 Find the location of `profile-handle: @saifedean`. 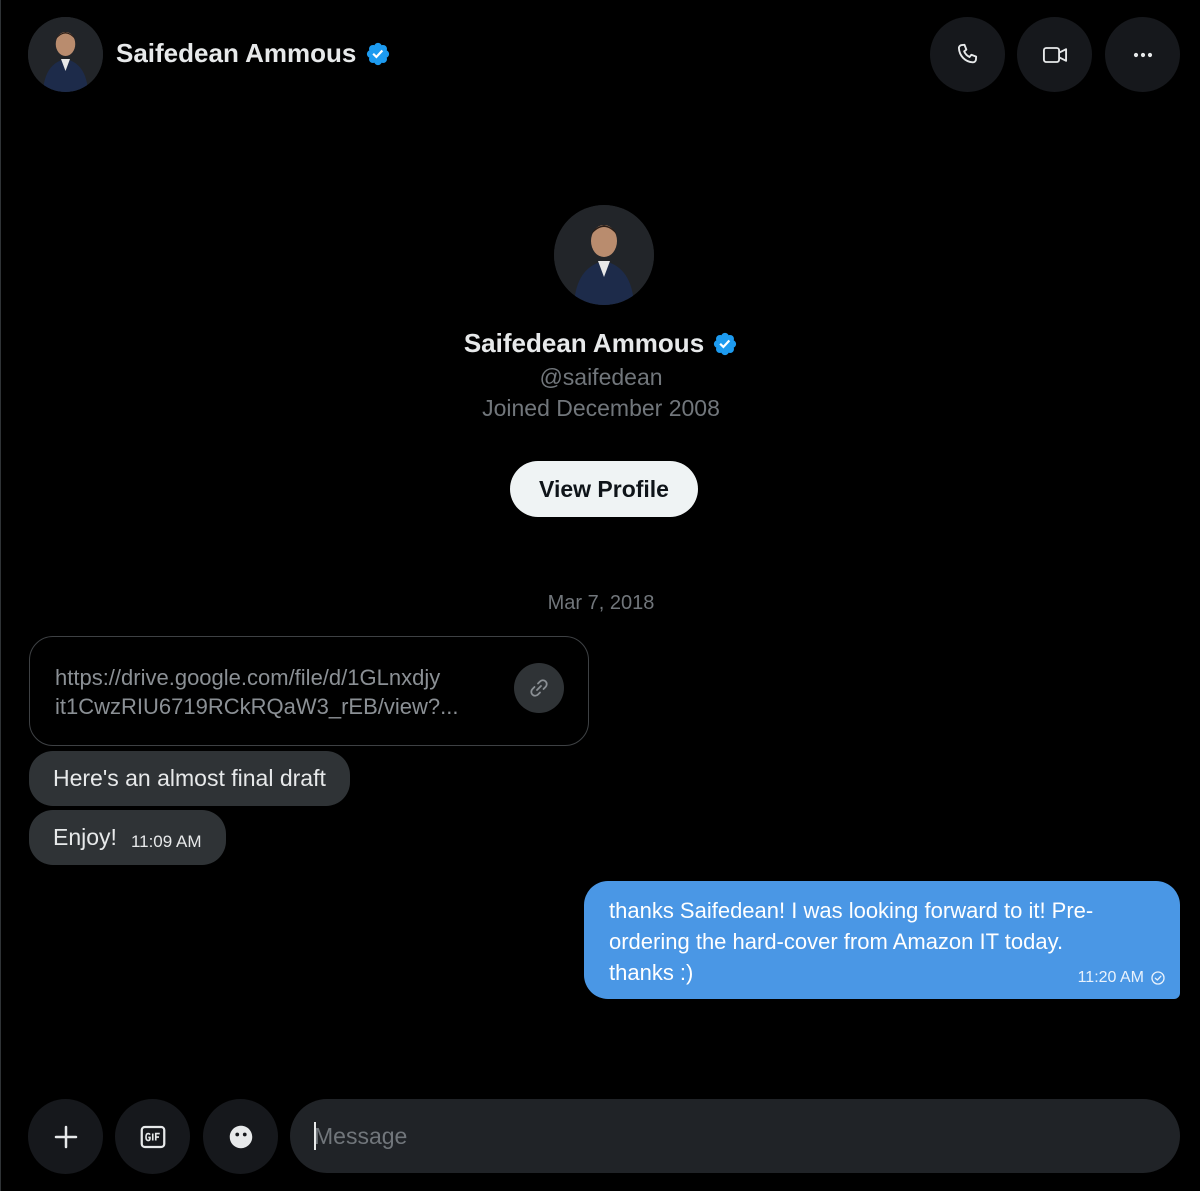

profile-handle: @saifedean is located at coordinates (601, 377).